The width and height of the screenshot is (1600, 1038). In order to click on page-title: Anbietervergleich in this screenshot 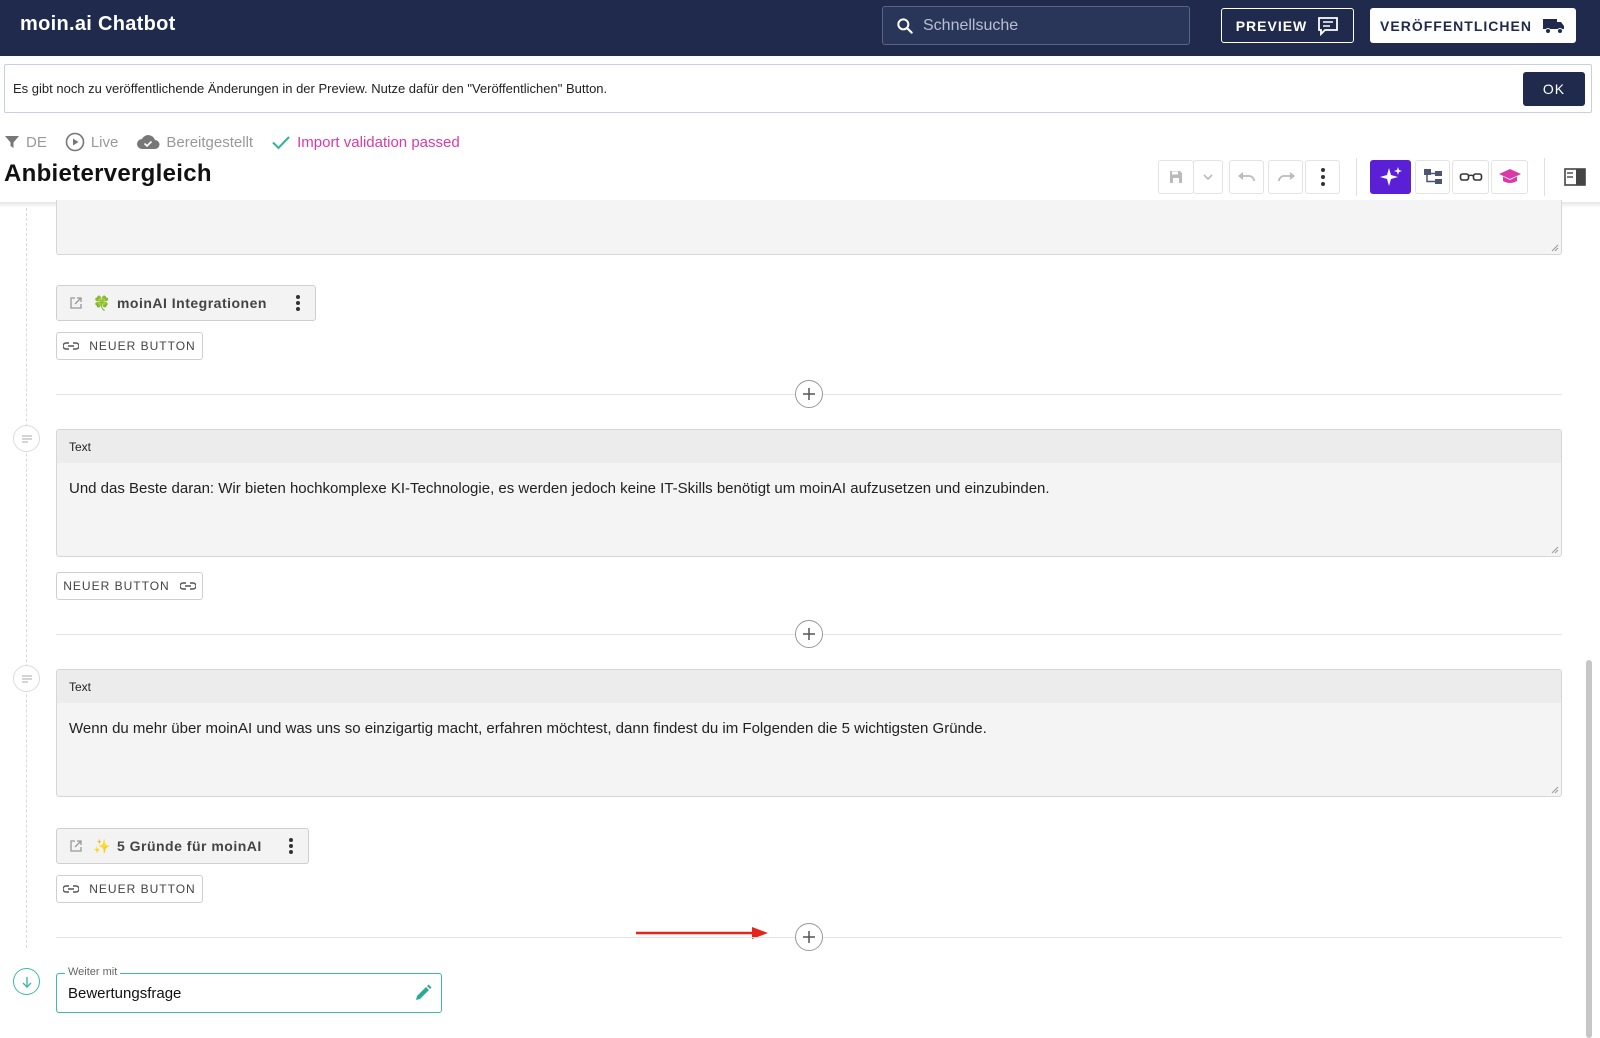, I will do `click(108, 173)`.